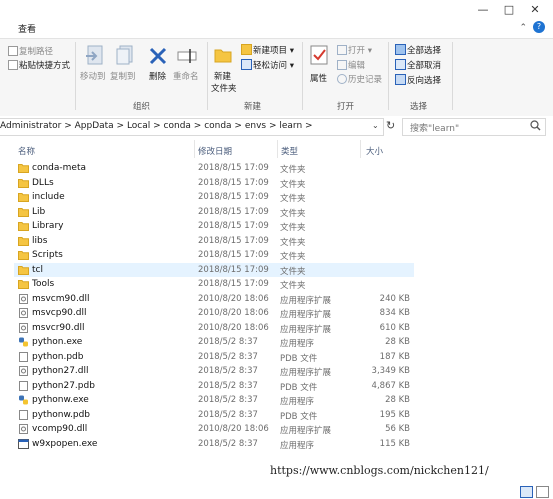 The width and height of the screenshot is (553, 499). I want to click on details-view-icon, so click(526, 492).